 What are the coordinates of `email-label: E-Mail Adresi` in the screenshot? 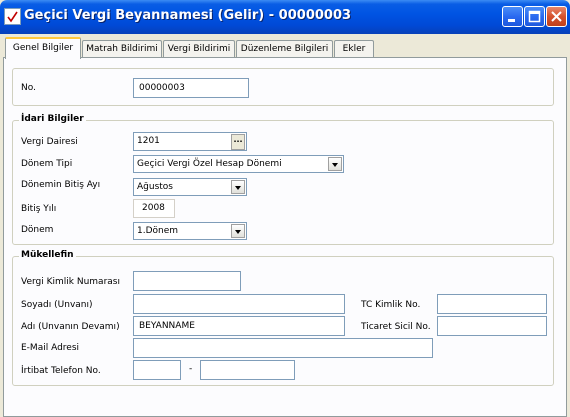 It's located at (50, 348).